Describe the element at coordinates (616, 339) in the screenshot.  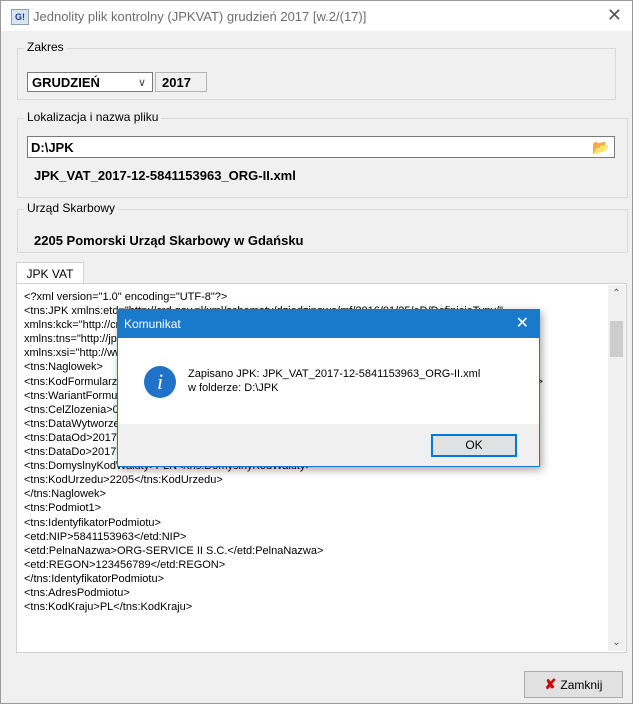
I see `scroll-thumb` at that location.